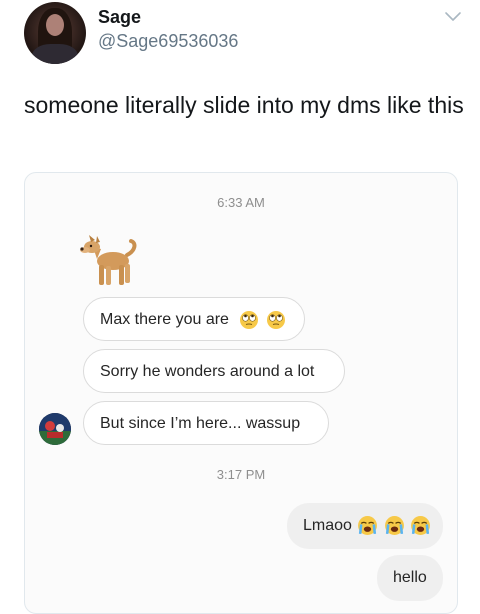  I want to click on message-text: hello, so click(410, 577).